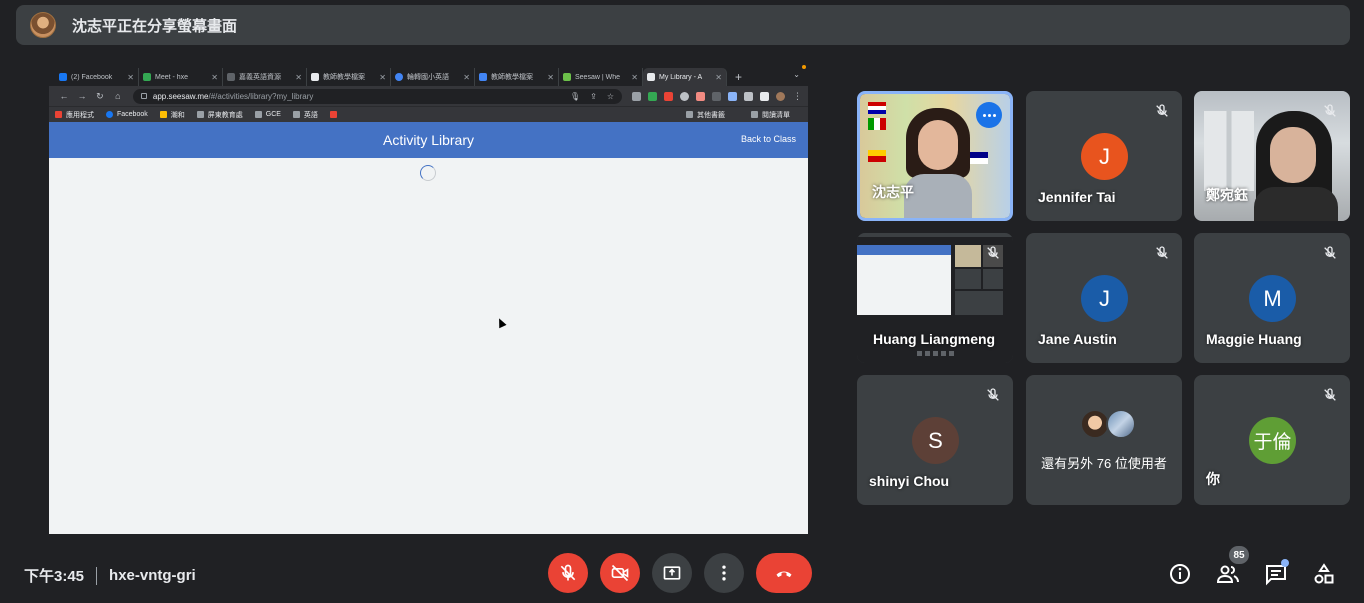  What do you see at coordinates (1324, 574) in the screenshot?
I see `activities-button` at bounding box center [1324, 574].